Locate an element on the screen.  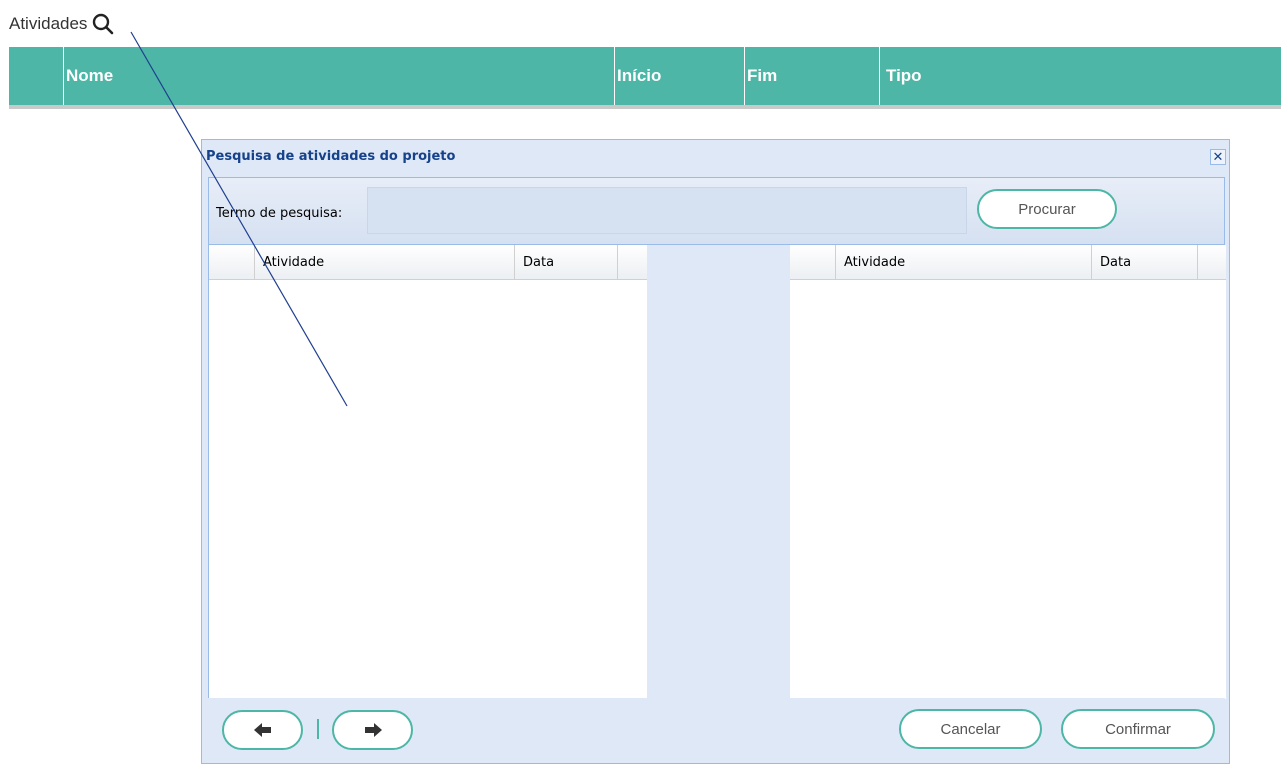
column-header-inicio: Início is located at coordinates (679, 76).